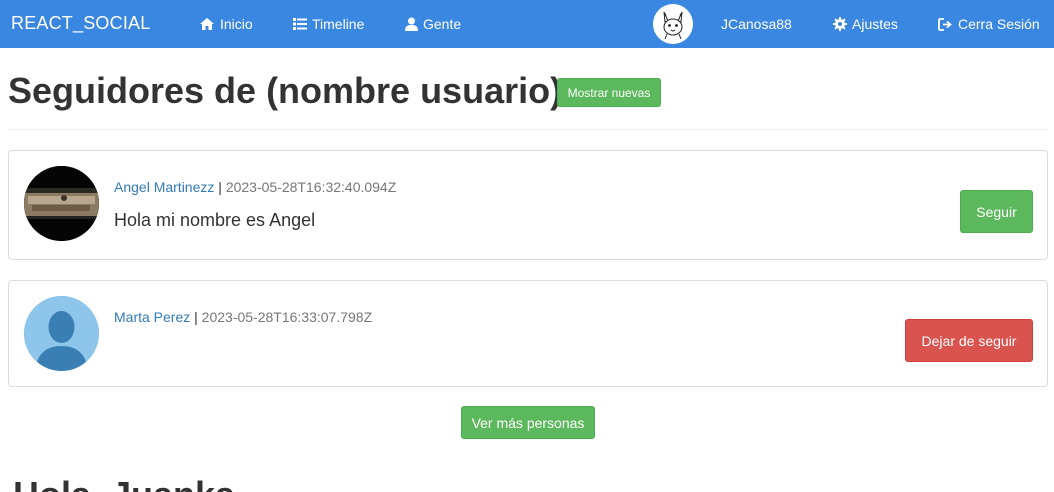 This screenshot has height=492, width=1054. What do you see at coordinates (999, 24) in the screenshot?
I see `nav-item-label: Cerra Sesión` at bounding box center [999, 24].